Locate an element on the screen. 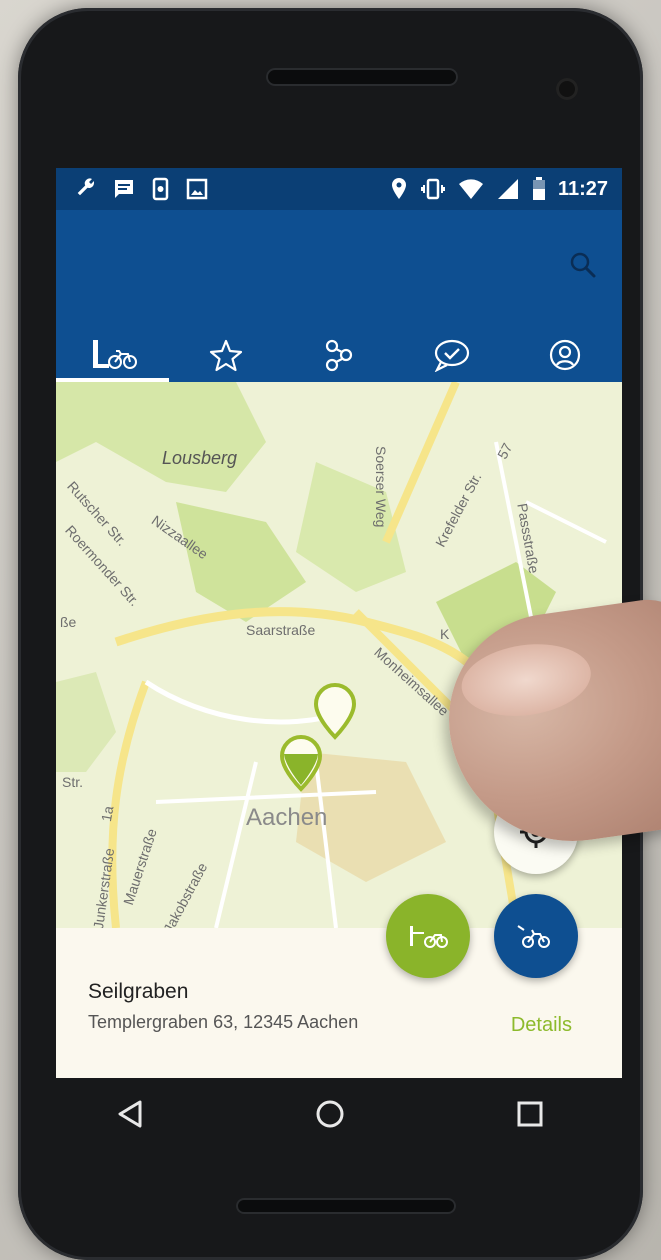 This screenshot has width=661, height=1260. battery-icon is located at coordinates (538, 188).